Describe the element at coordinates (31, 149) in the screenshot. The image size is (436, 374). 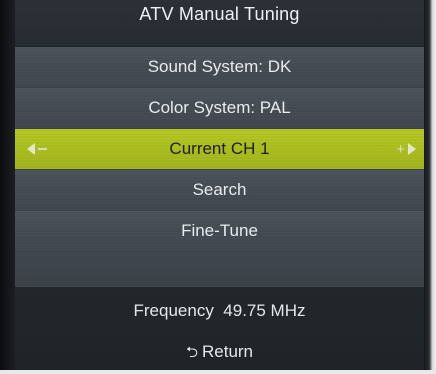
I see `triangle-left-icon` at that location.